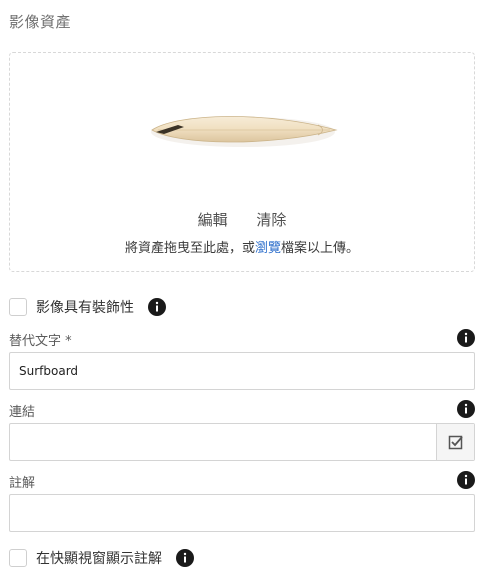  What do you see at coordinates (242, 371) in the screenshot?
I see `alt-text-input` at bounding box center [242, 371].